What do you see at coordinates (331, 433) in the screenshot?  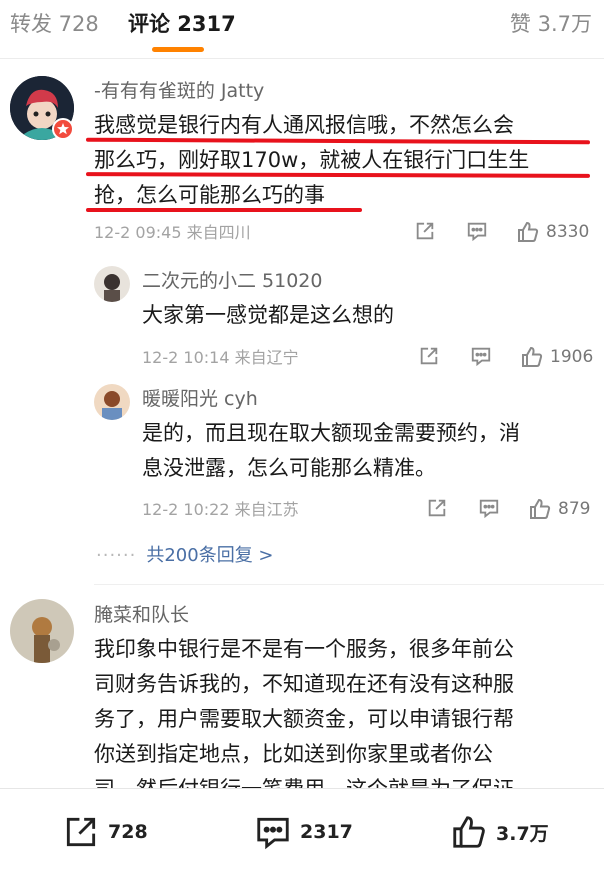 I see `reply-line: 是的，而且现在取大额现金需要预约，消` at bounding box center [331, 433].